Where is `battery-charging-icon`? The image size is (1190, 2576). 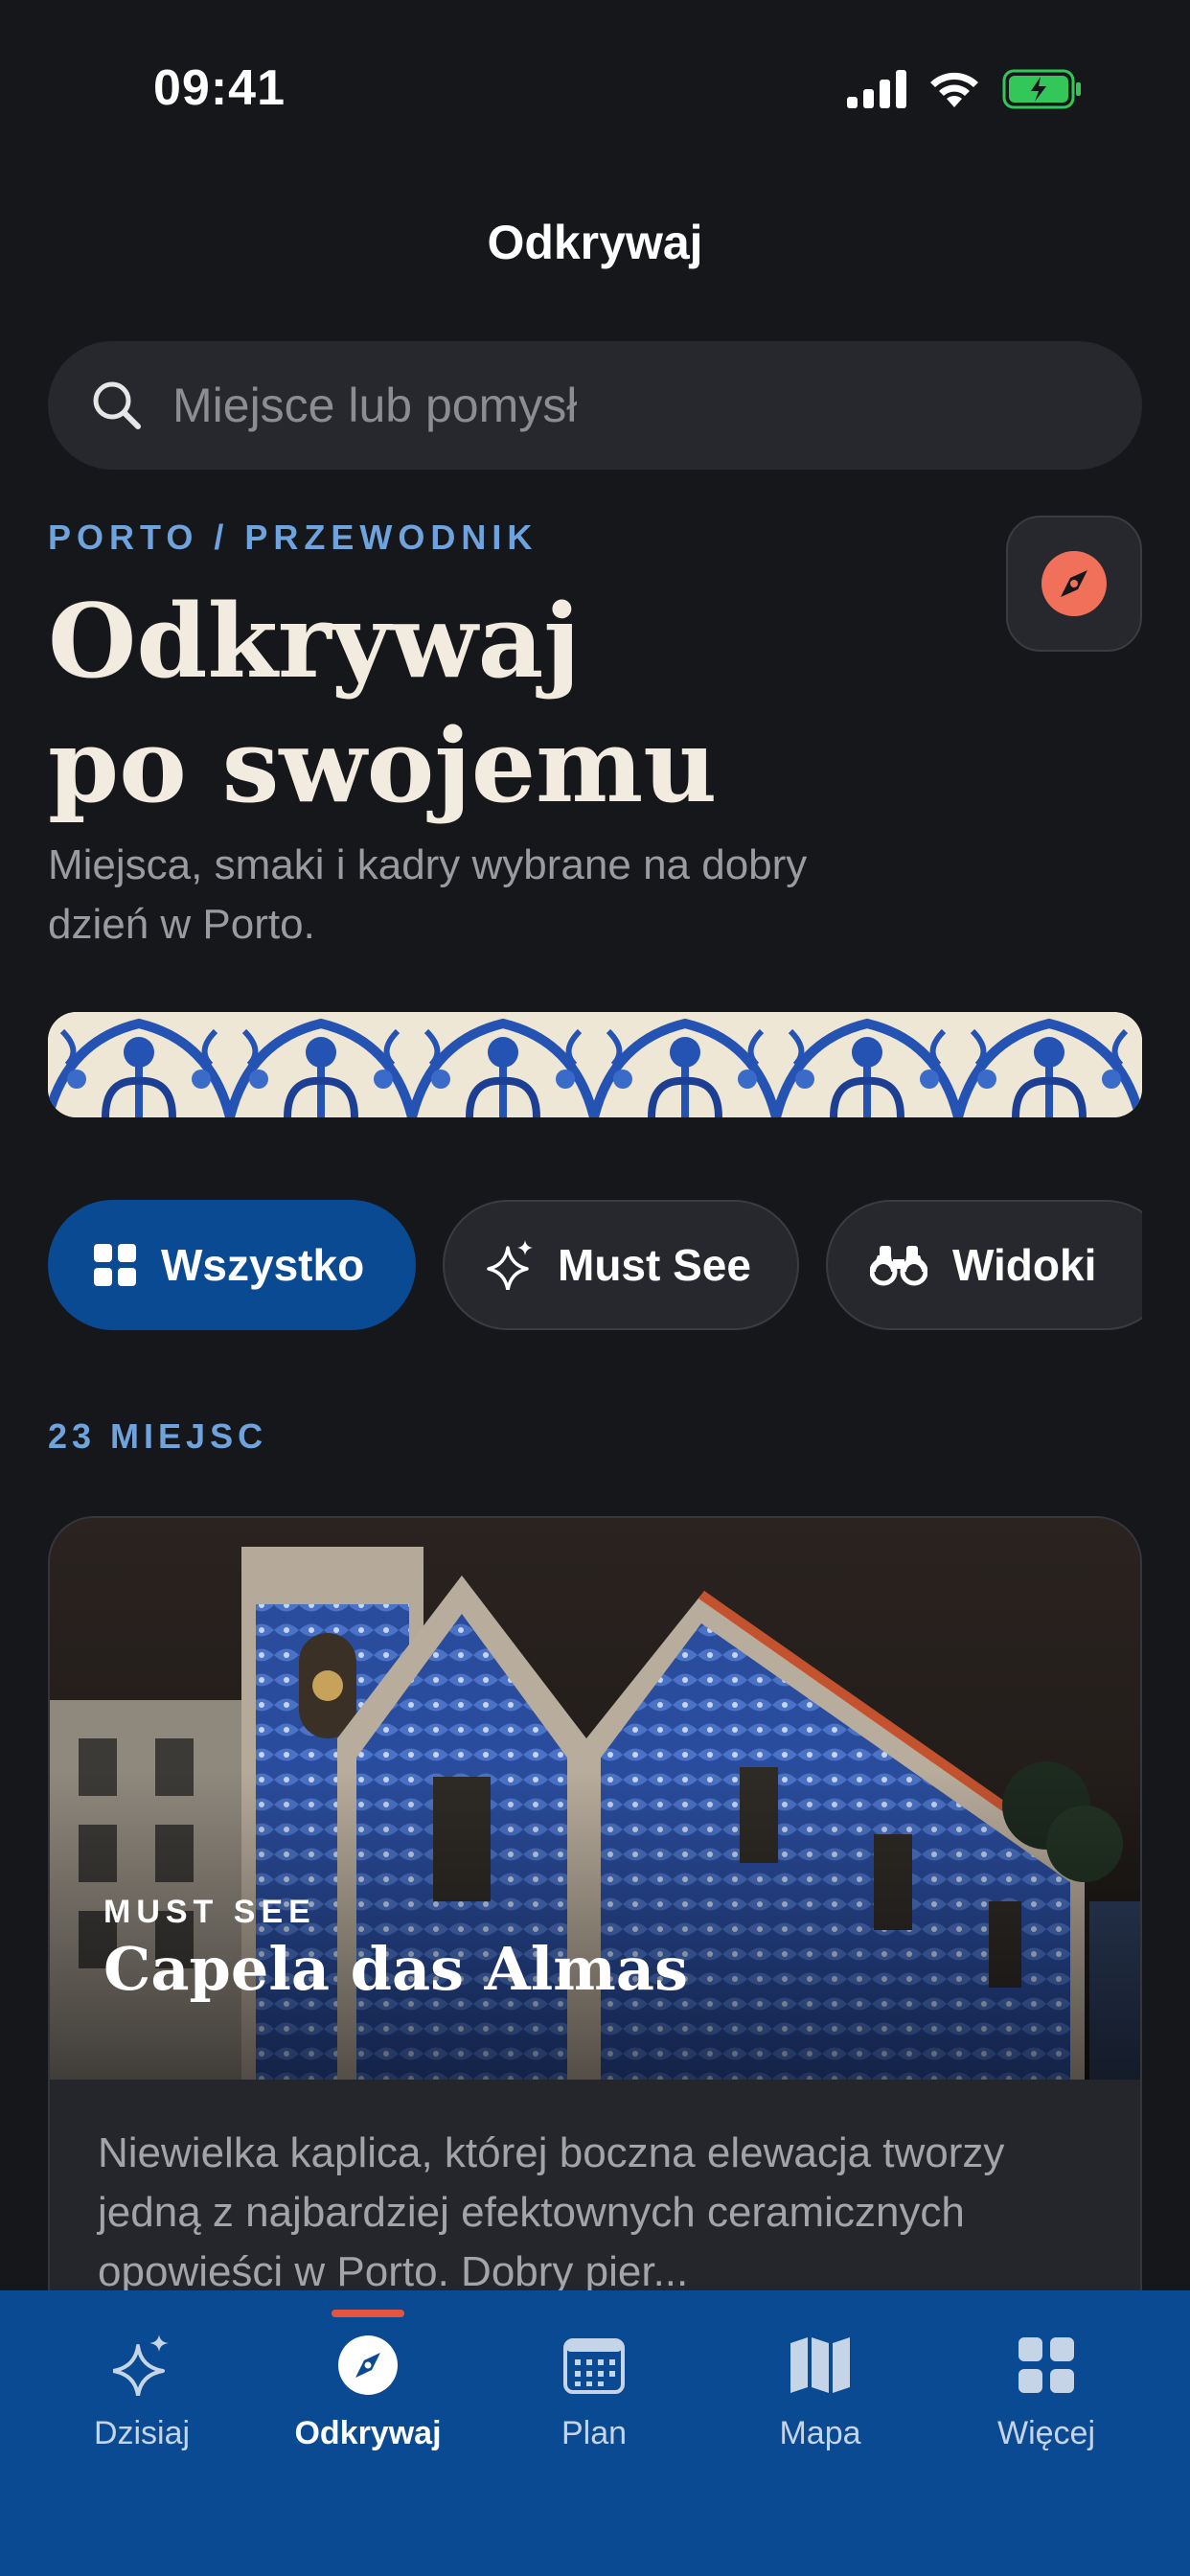
battery-charging-icon is located at coordinates (1041, 89).